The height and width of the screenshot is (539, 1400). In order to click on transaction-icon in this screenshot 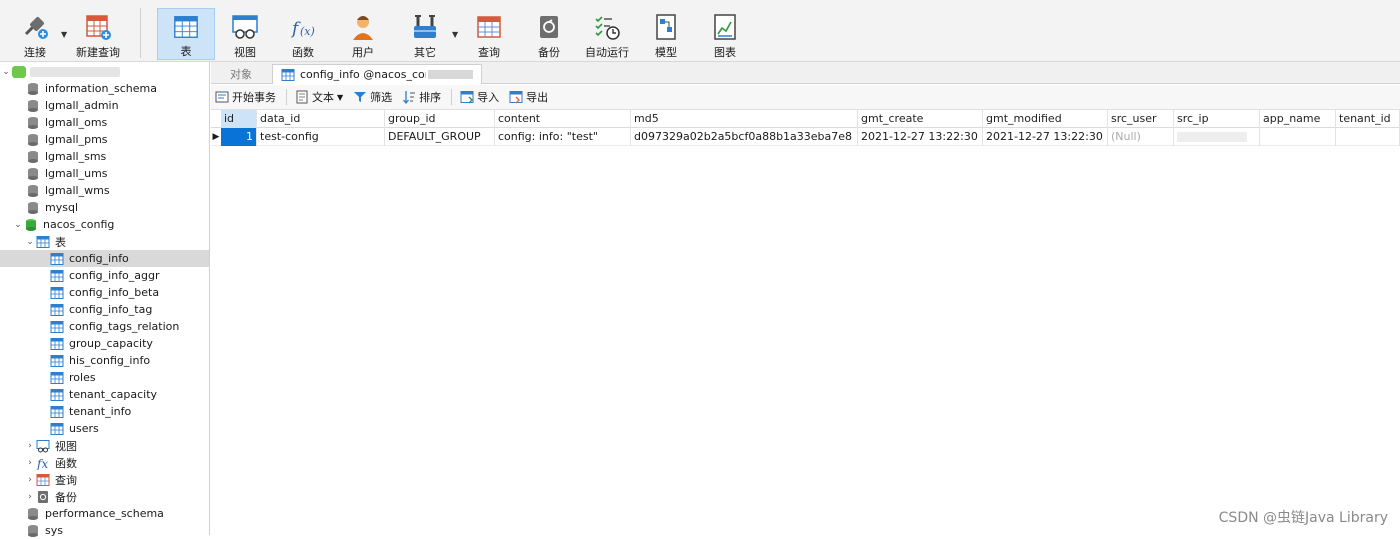, I will do `click(222, 97)`.